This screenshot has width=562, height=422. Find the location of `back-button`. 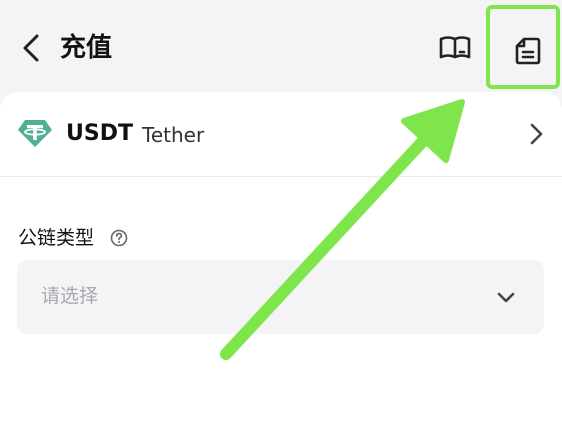

back-button is located at coordinates (32, 48).